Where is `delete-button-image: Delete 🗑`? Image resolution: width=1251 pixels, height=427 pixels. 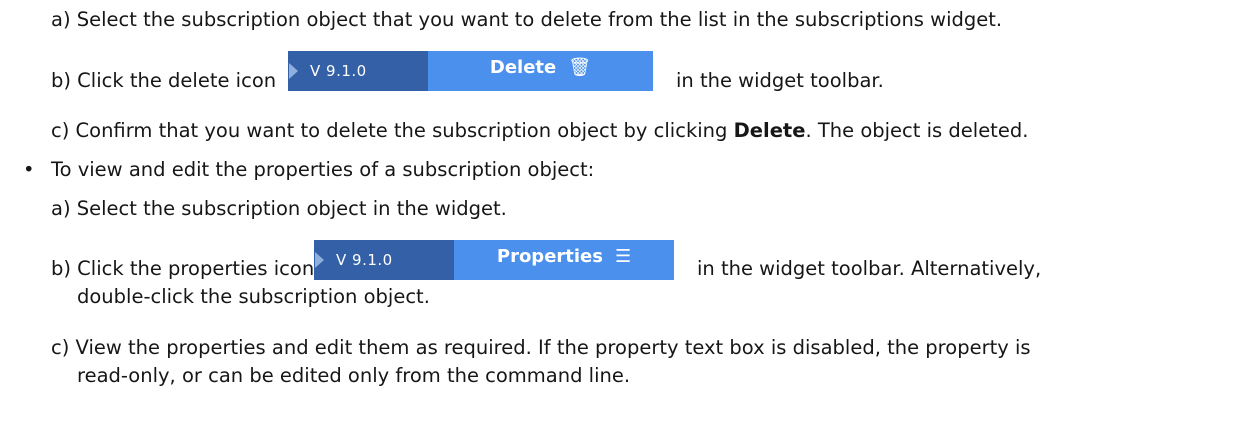
delete-button-image: Delete 🗑 is located at coordinates (540, 71).